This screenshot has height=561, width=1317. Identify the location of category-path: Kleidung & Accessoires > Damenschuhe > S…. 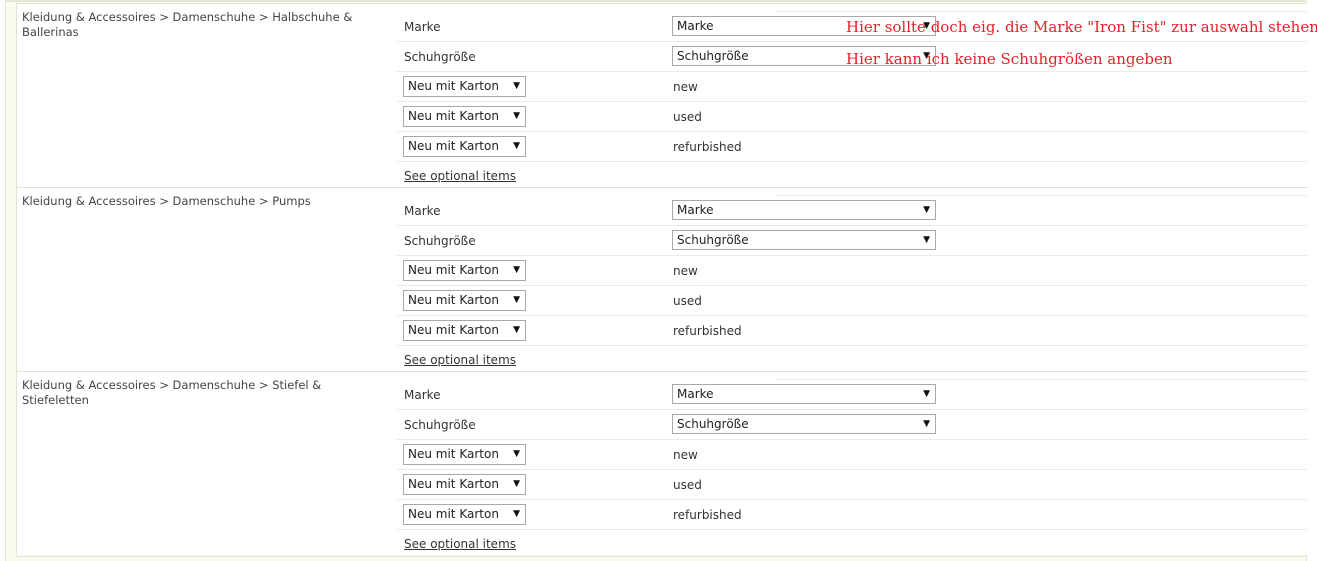
(172, 392).